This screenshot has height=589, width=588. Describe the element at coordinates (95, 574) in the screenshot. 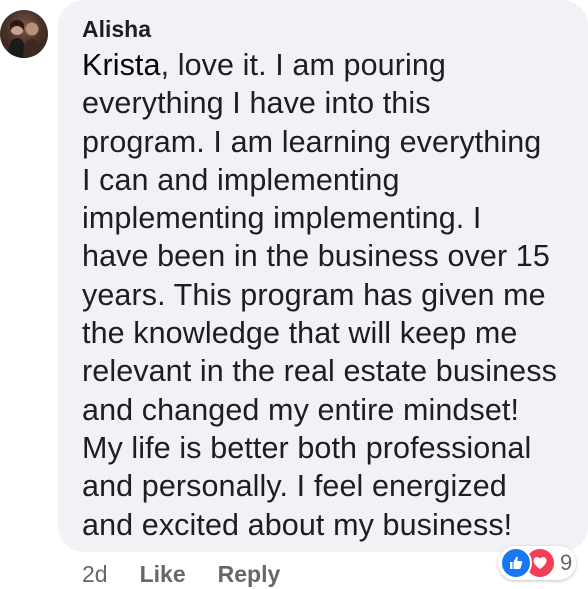

I see `comment-timestamp: 2d` at that location.